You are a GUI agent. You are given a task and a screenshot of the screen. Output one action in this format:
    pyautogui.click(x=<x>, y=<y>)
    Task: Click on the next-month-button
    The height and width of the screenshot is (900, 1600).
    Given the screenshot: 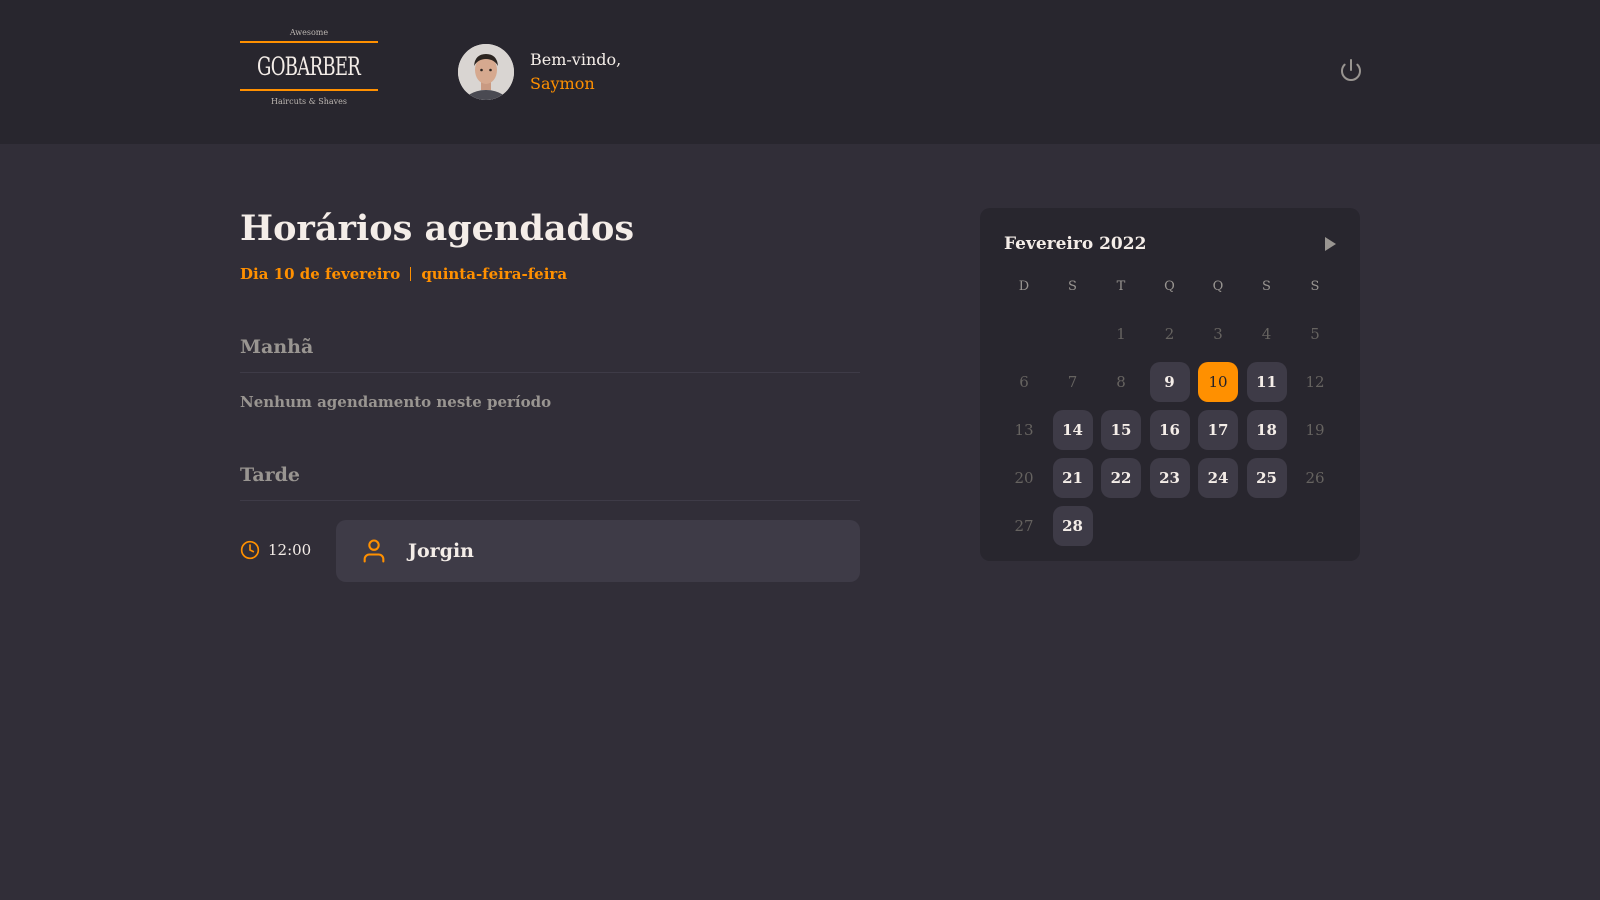 What is the action you would take?
    pyautogui.click(x=1330, y=244)
    